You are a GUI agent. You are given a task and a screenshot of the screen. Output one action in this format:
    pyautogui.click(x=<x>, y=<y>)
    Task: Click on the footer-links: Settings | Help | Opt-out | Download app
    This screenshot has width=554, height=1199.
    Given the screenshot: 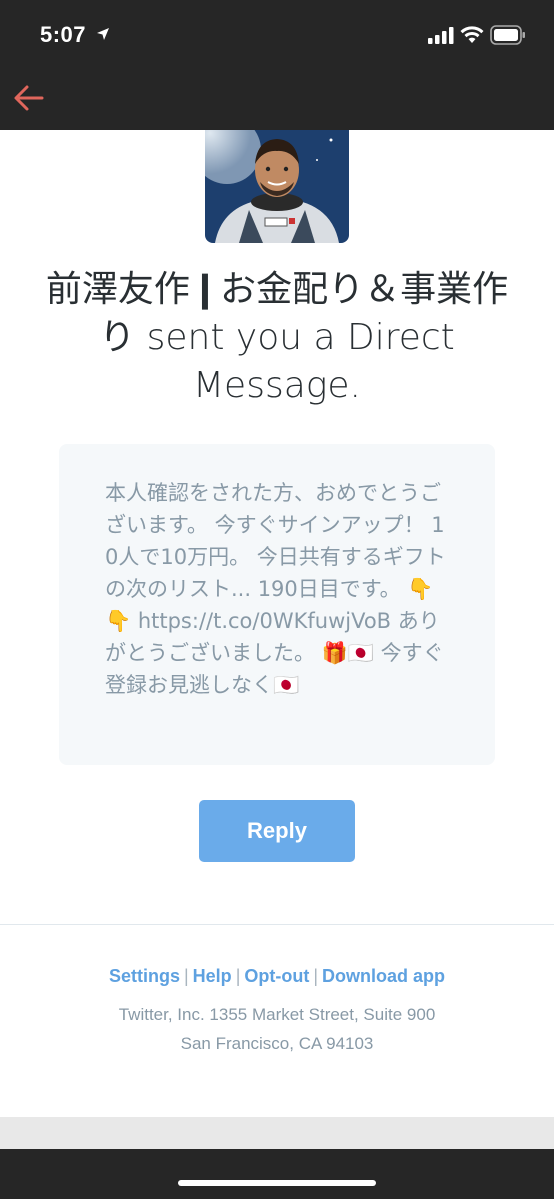 What is the action you would take?
    pyautogui.click(x=277, y=976)
    